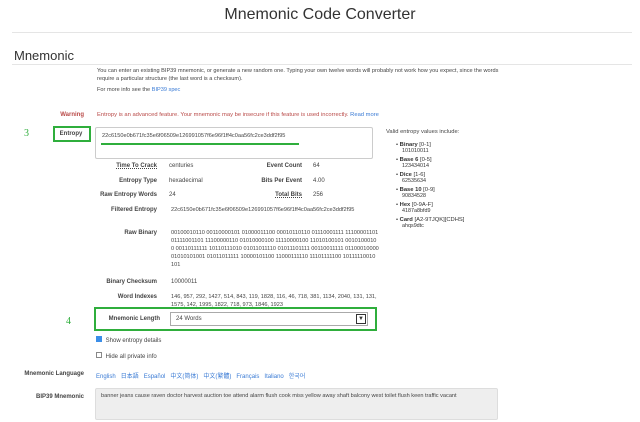 The height and width of the screenshot is (422, 640). I want to click on bip39-spec-link: BIP39 spec, so click(166, 90).